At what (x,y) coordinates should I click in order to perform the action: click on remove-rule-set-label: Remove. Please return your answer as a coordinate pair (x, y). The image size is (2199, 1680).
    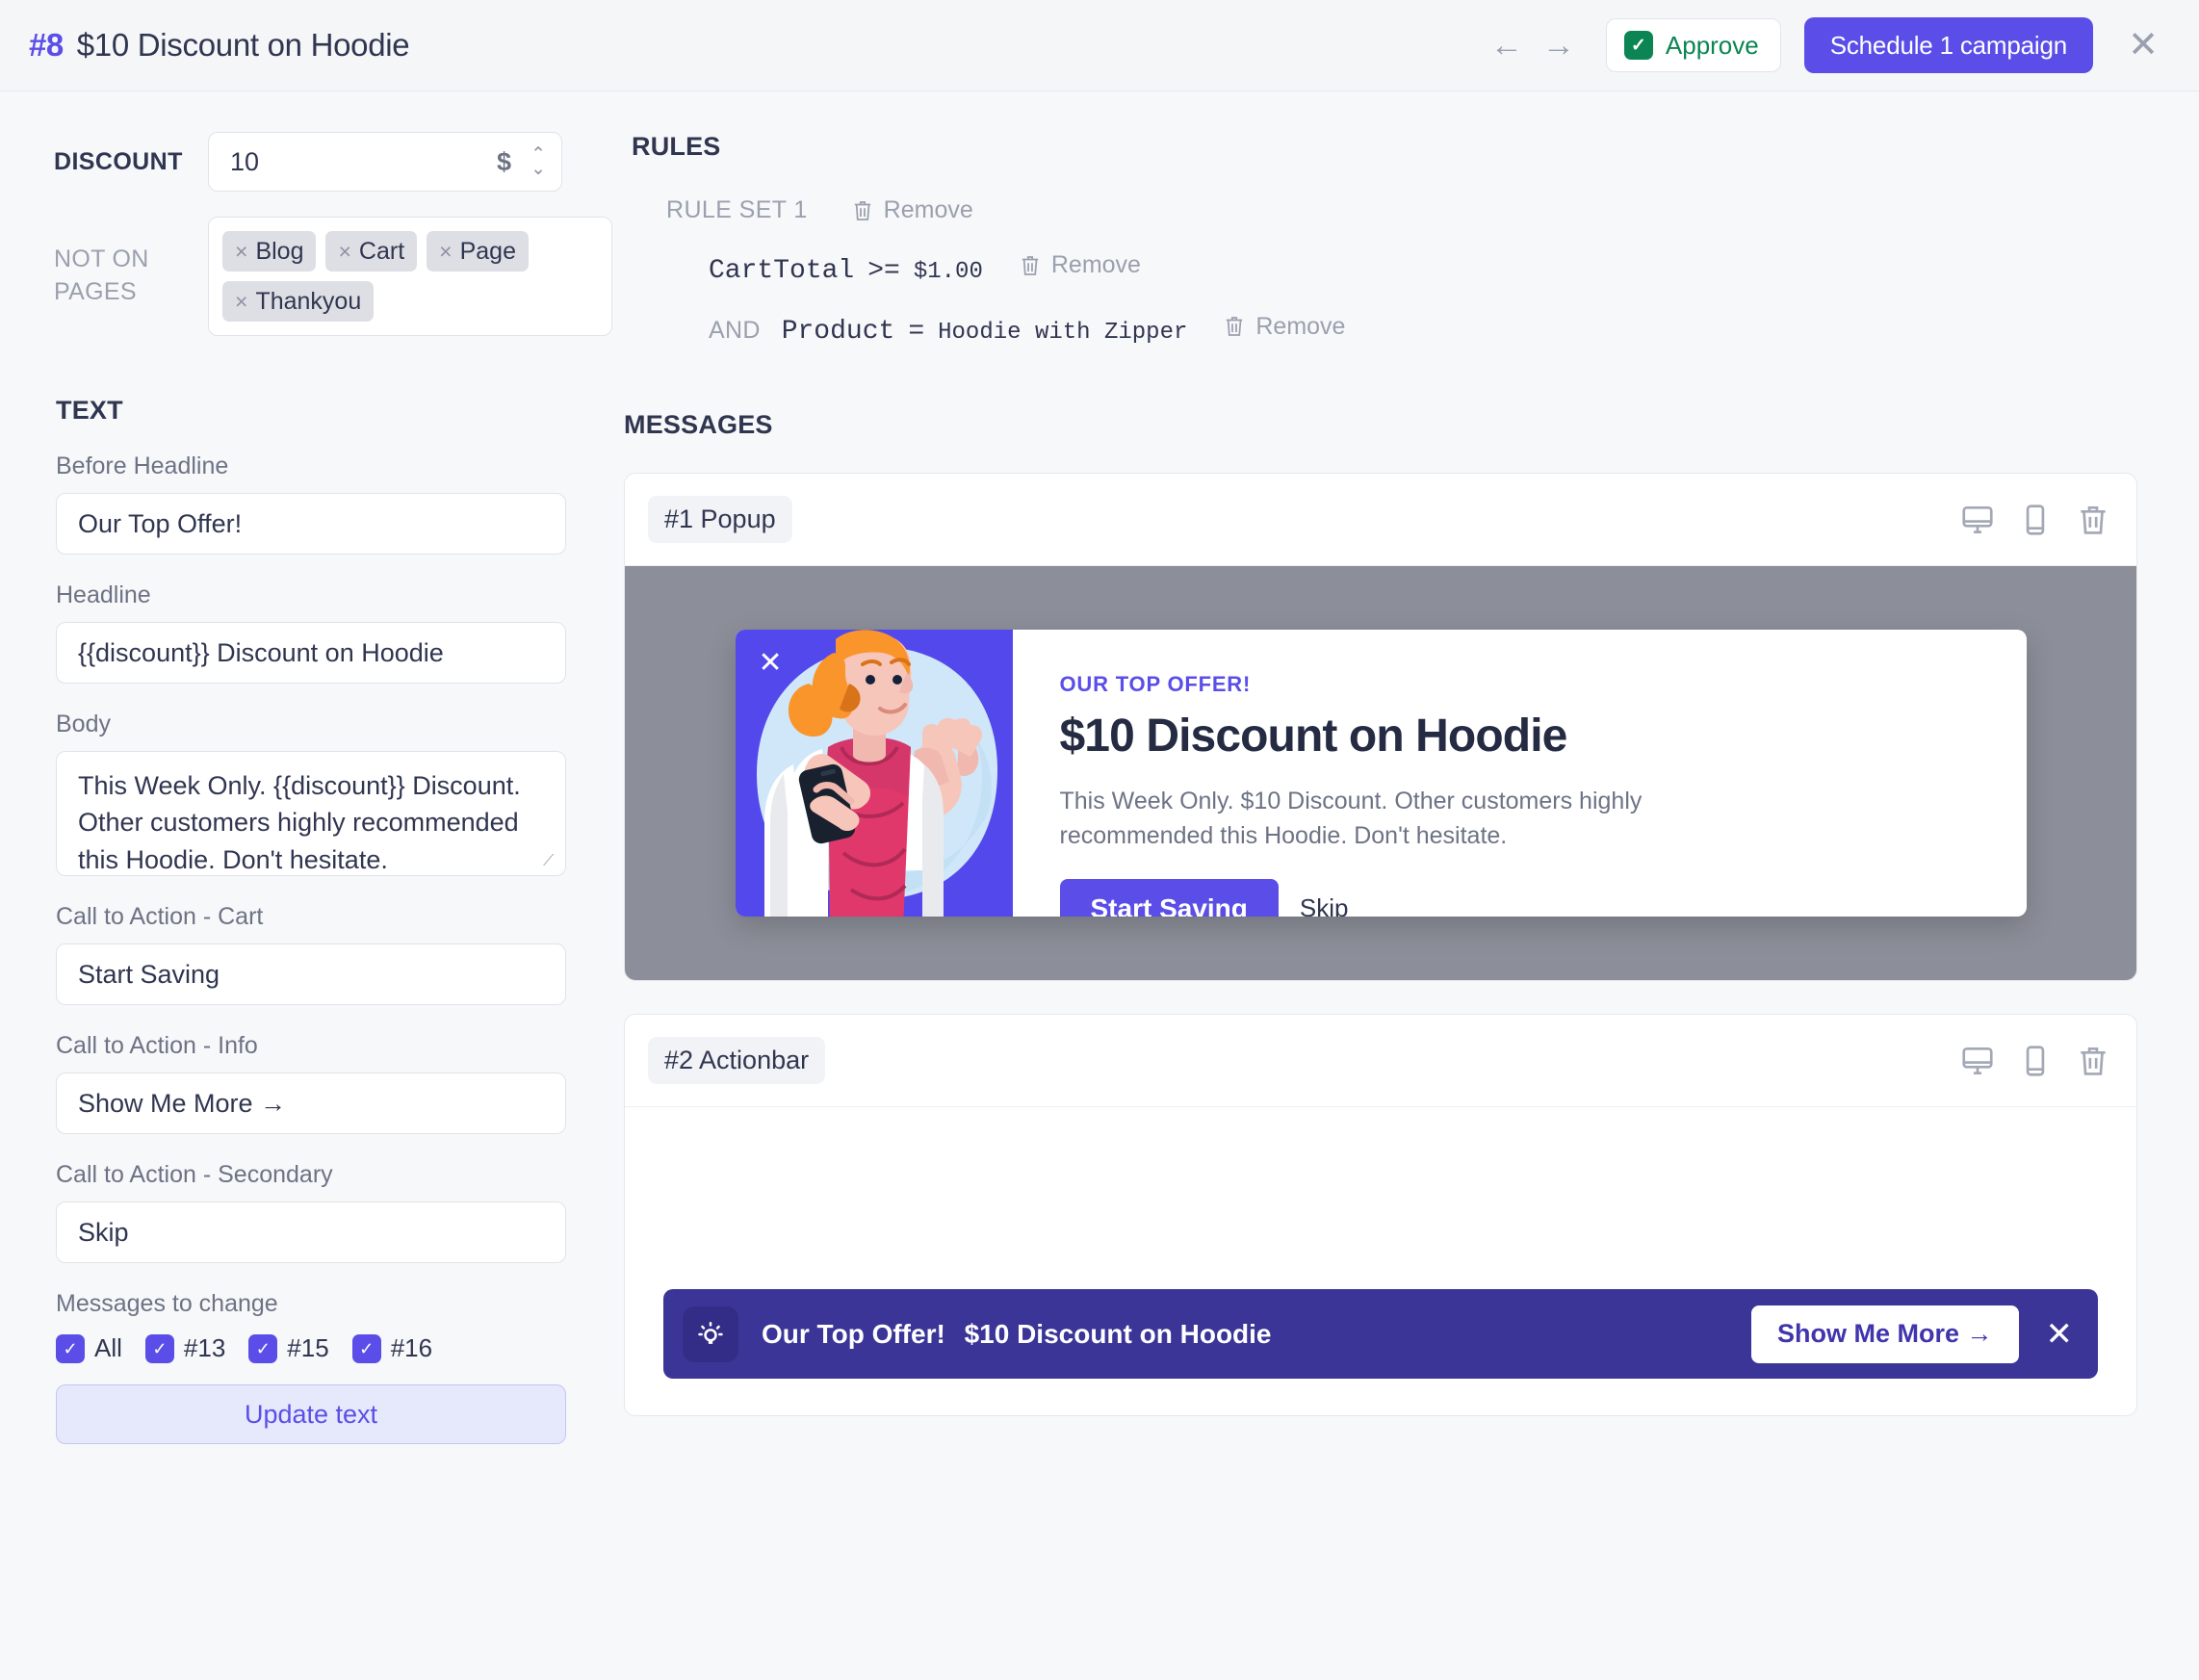
    Looking at the image, I should click on (928, 210).